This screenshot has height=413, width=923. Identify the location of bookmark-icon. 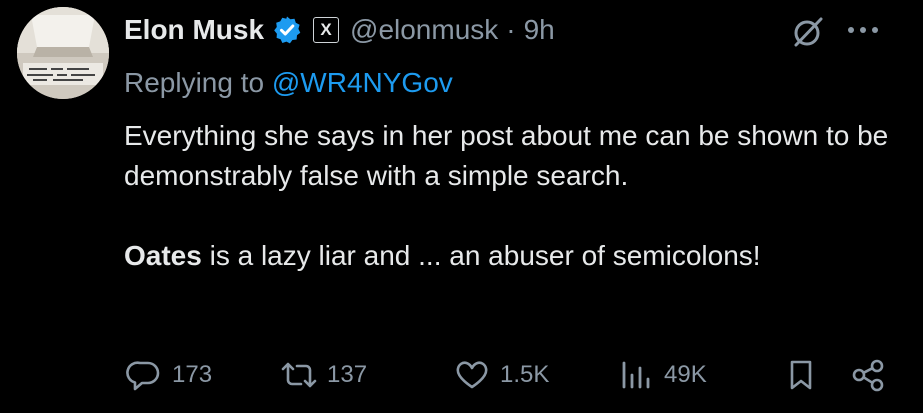
(801, 375).